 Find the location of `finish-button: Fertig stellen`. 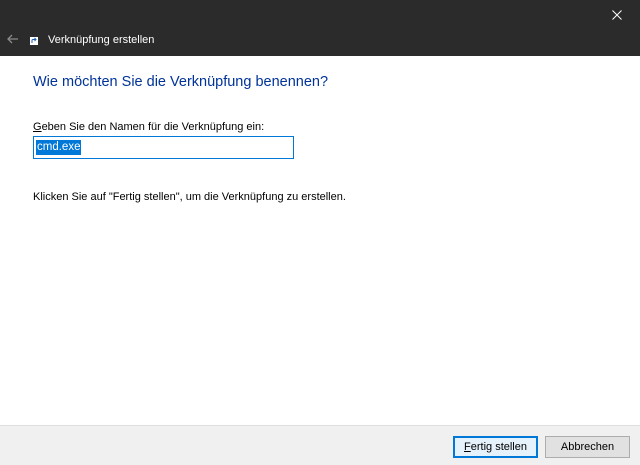

finish-button: Fertig stellen is located at coordinates (495, 447).